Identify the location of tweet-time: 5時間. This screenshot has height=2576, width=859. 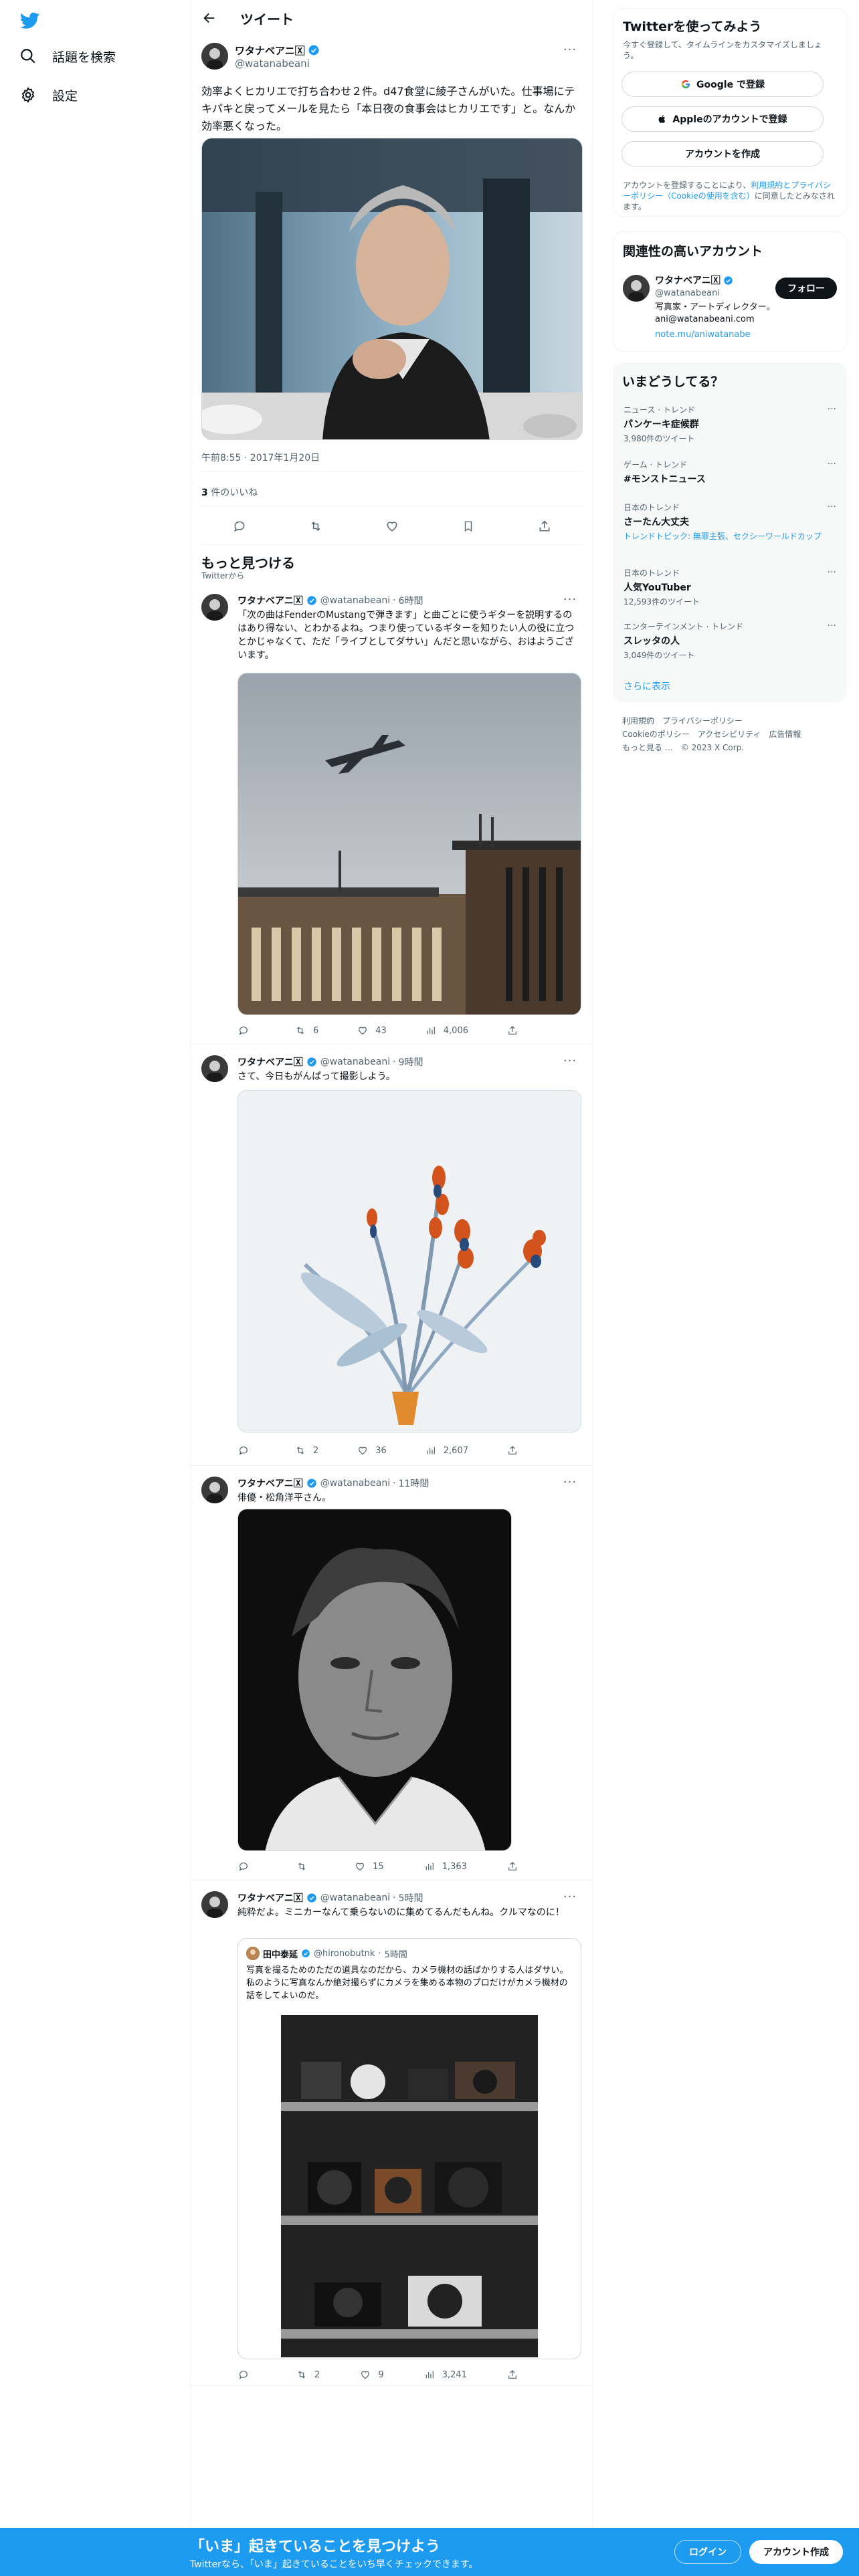
(411, 1898).